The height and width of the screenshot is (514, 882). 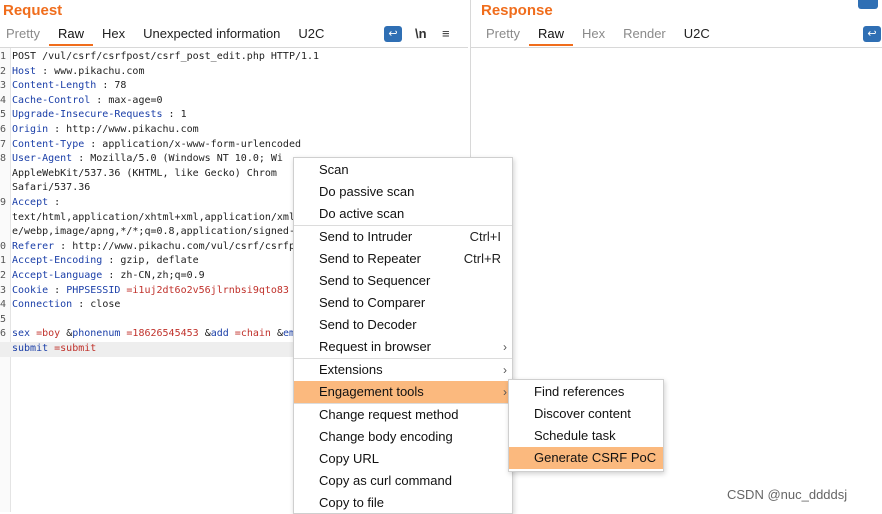 I want to click on menu-item-request-in-browser: Request in browser ›, so click(x=403, y=347).